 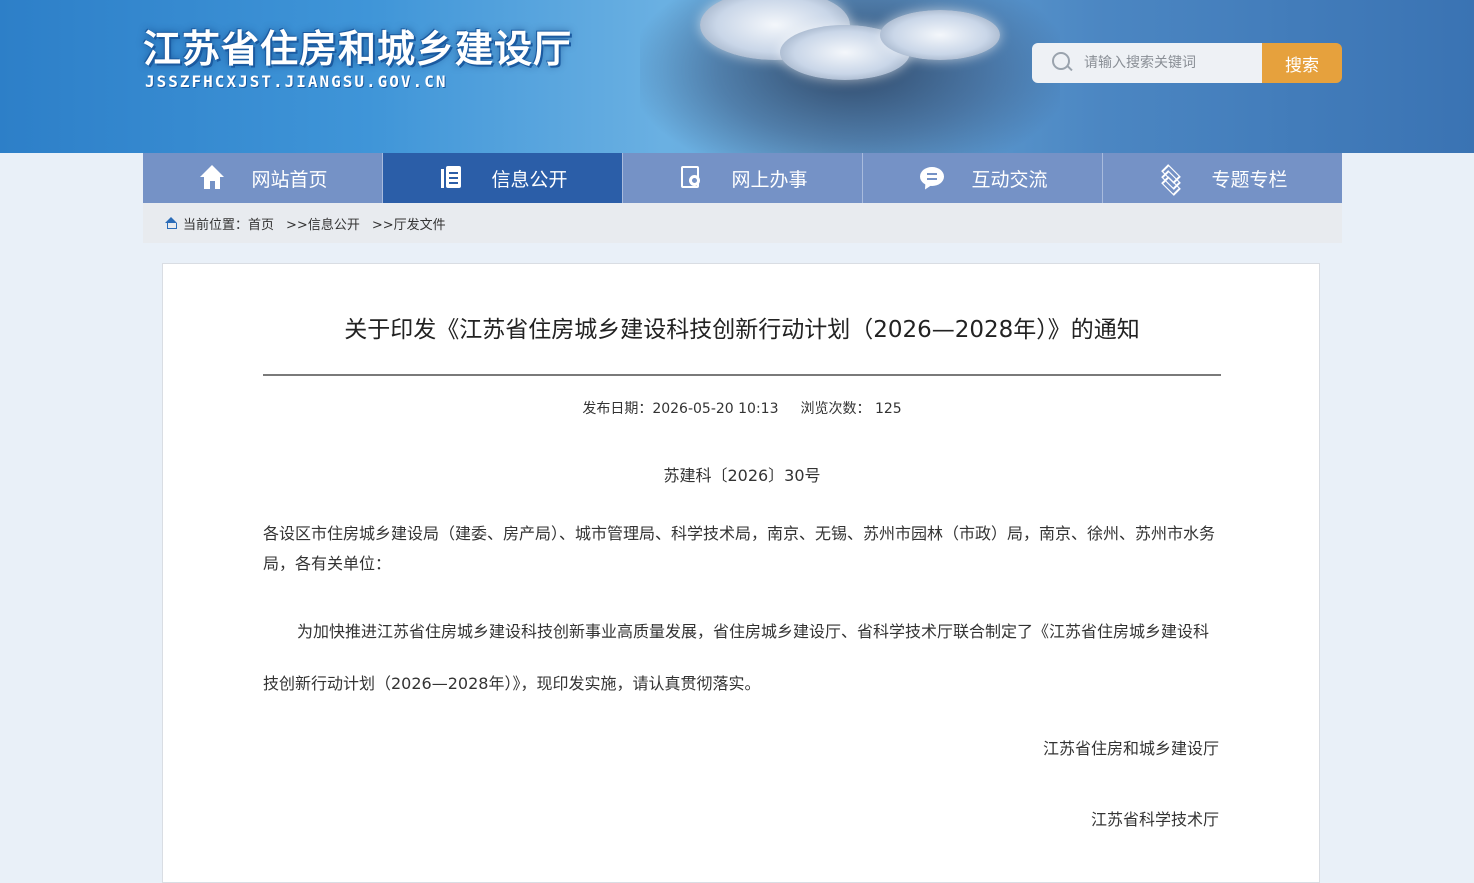 I want to click on layers-icon, so click(x=1172, y=179).